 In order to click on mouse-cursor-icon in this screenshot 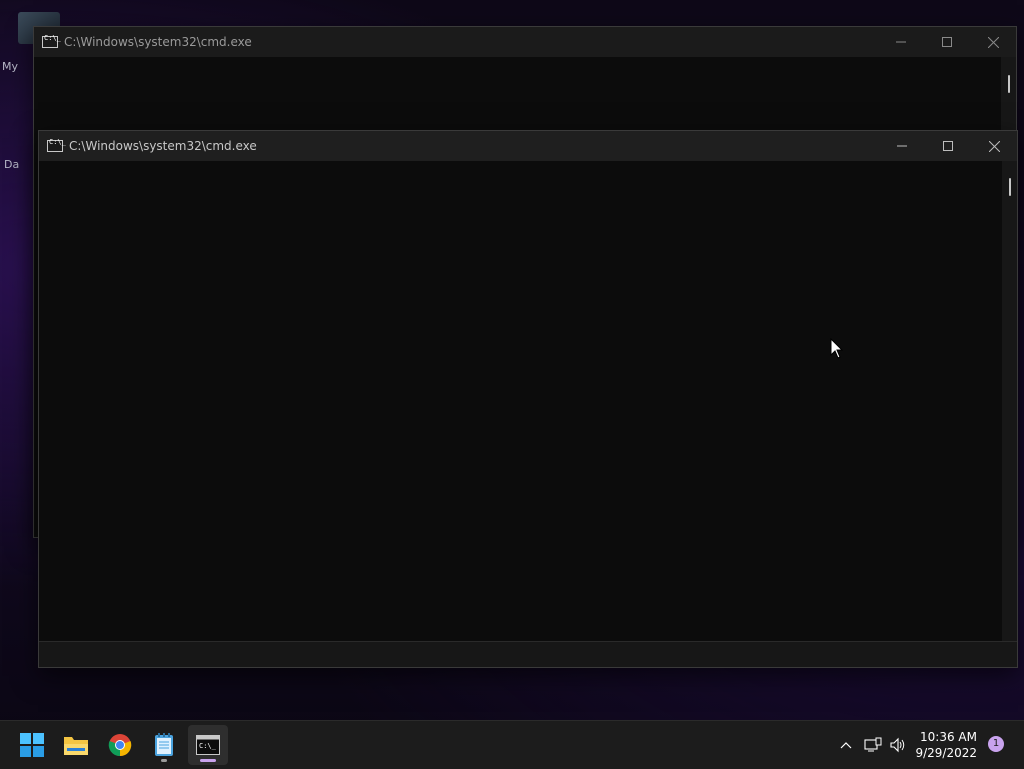, I will do `click(837, 348)`.